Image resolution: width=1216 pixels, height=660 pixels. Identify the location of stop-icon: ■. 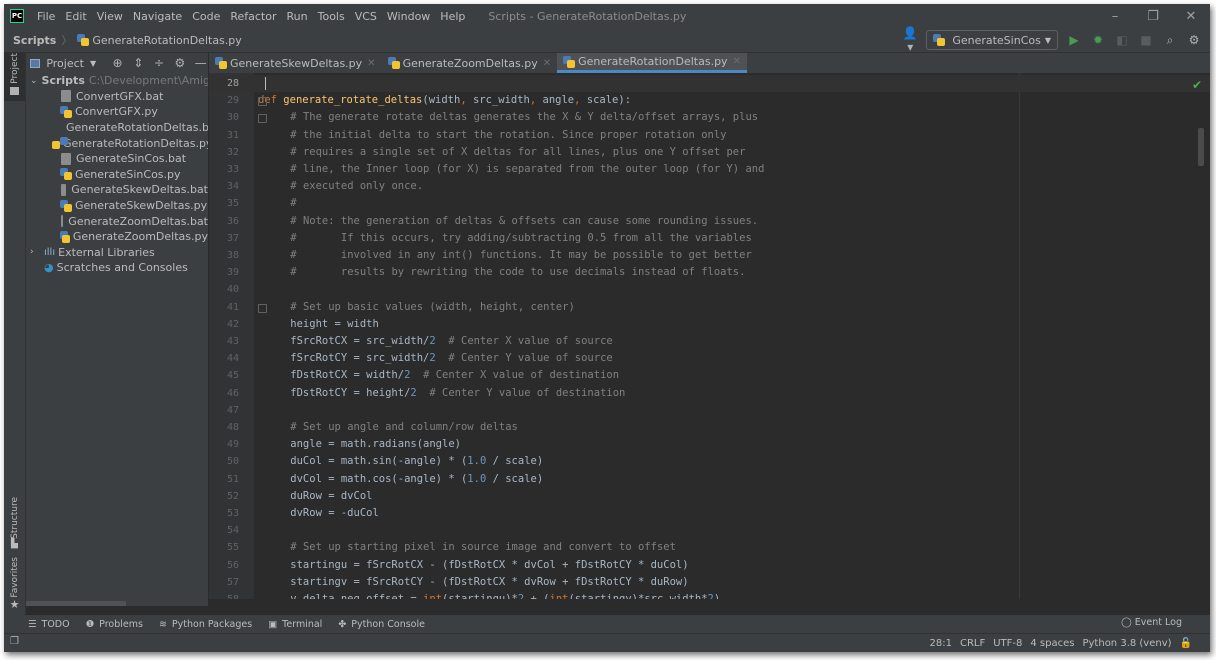
(1146, 40).